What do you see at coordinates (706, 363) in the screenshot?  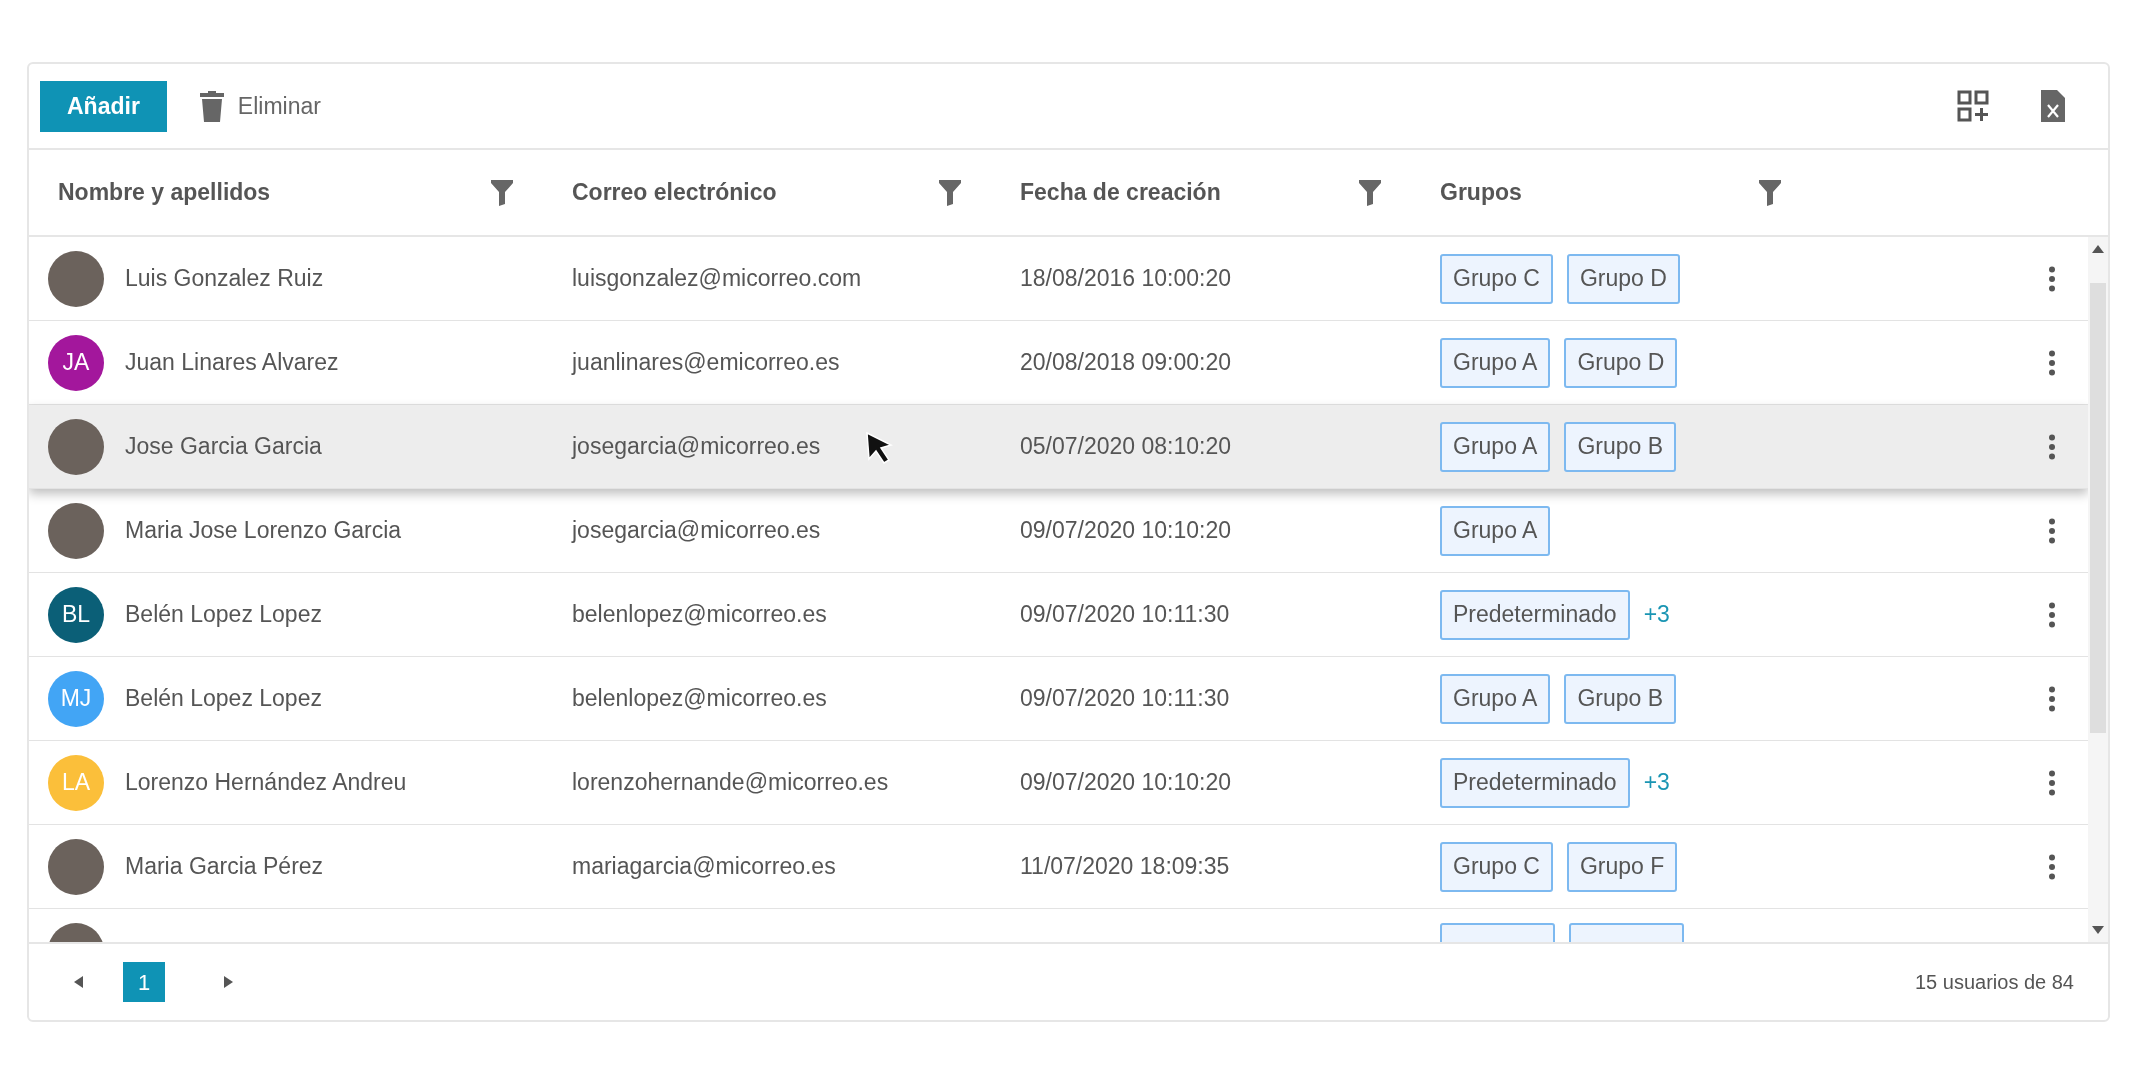 I see `email-text: juanlinares@emicorreo.es` at bounding box center [706, 363].